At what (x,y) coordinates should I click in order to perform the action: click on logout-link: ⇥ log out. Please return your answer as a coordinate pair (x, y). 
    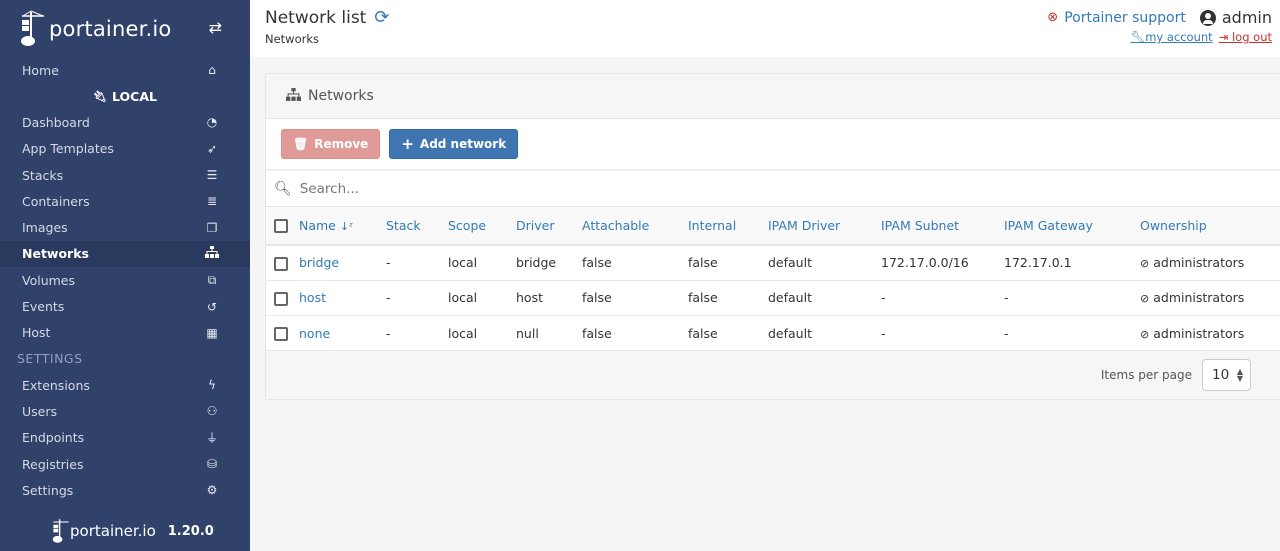
    Looking at the image, I should click on (1245, 37).